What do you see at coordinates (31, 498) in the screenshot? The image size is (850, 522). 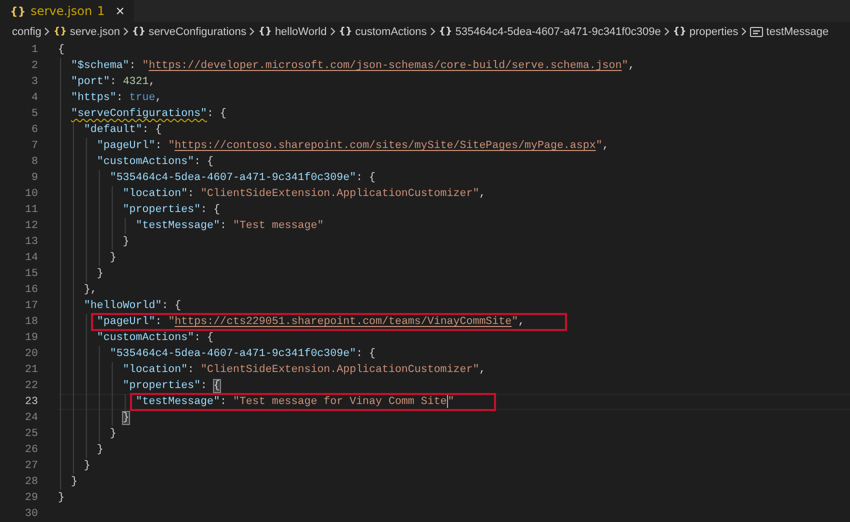 I see `line-number: 29` at bounding box center [31, 498].